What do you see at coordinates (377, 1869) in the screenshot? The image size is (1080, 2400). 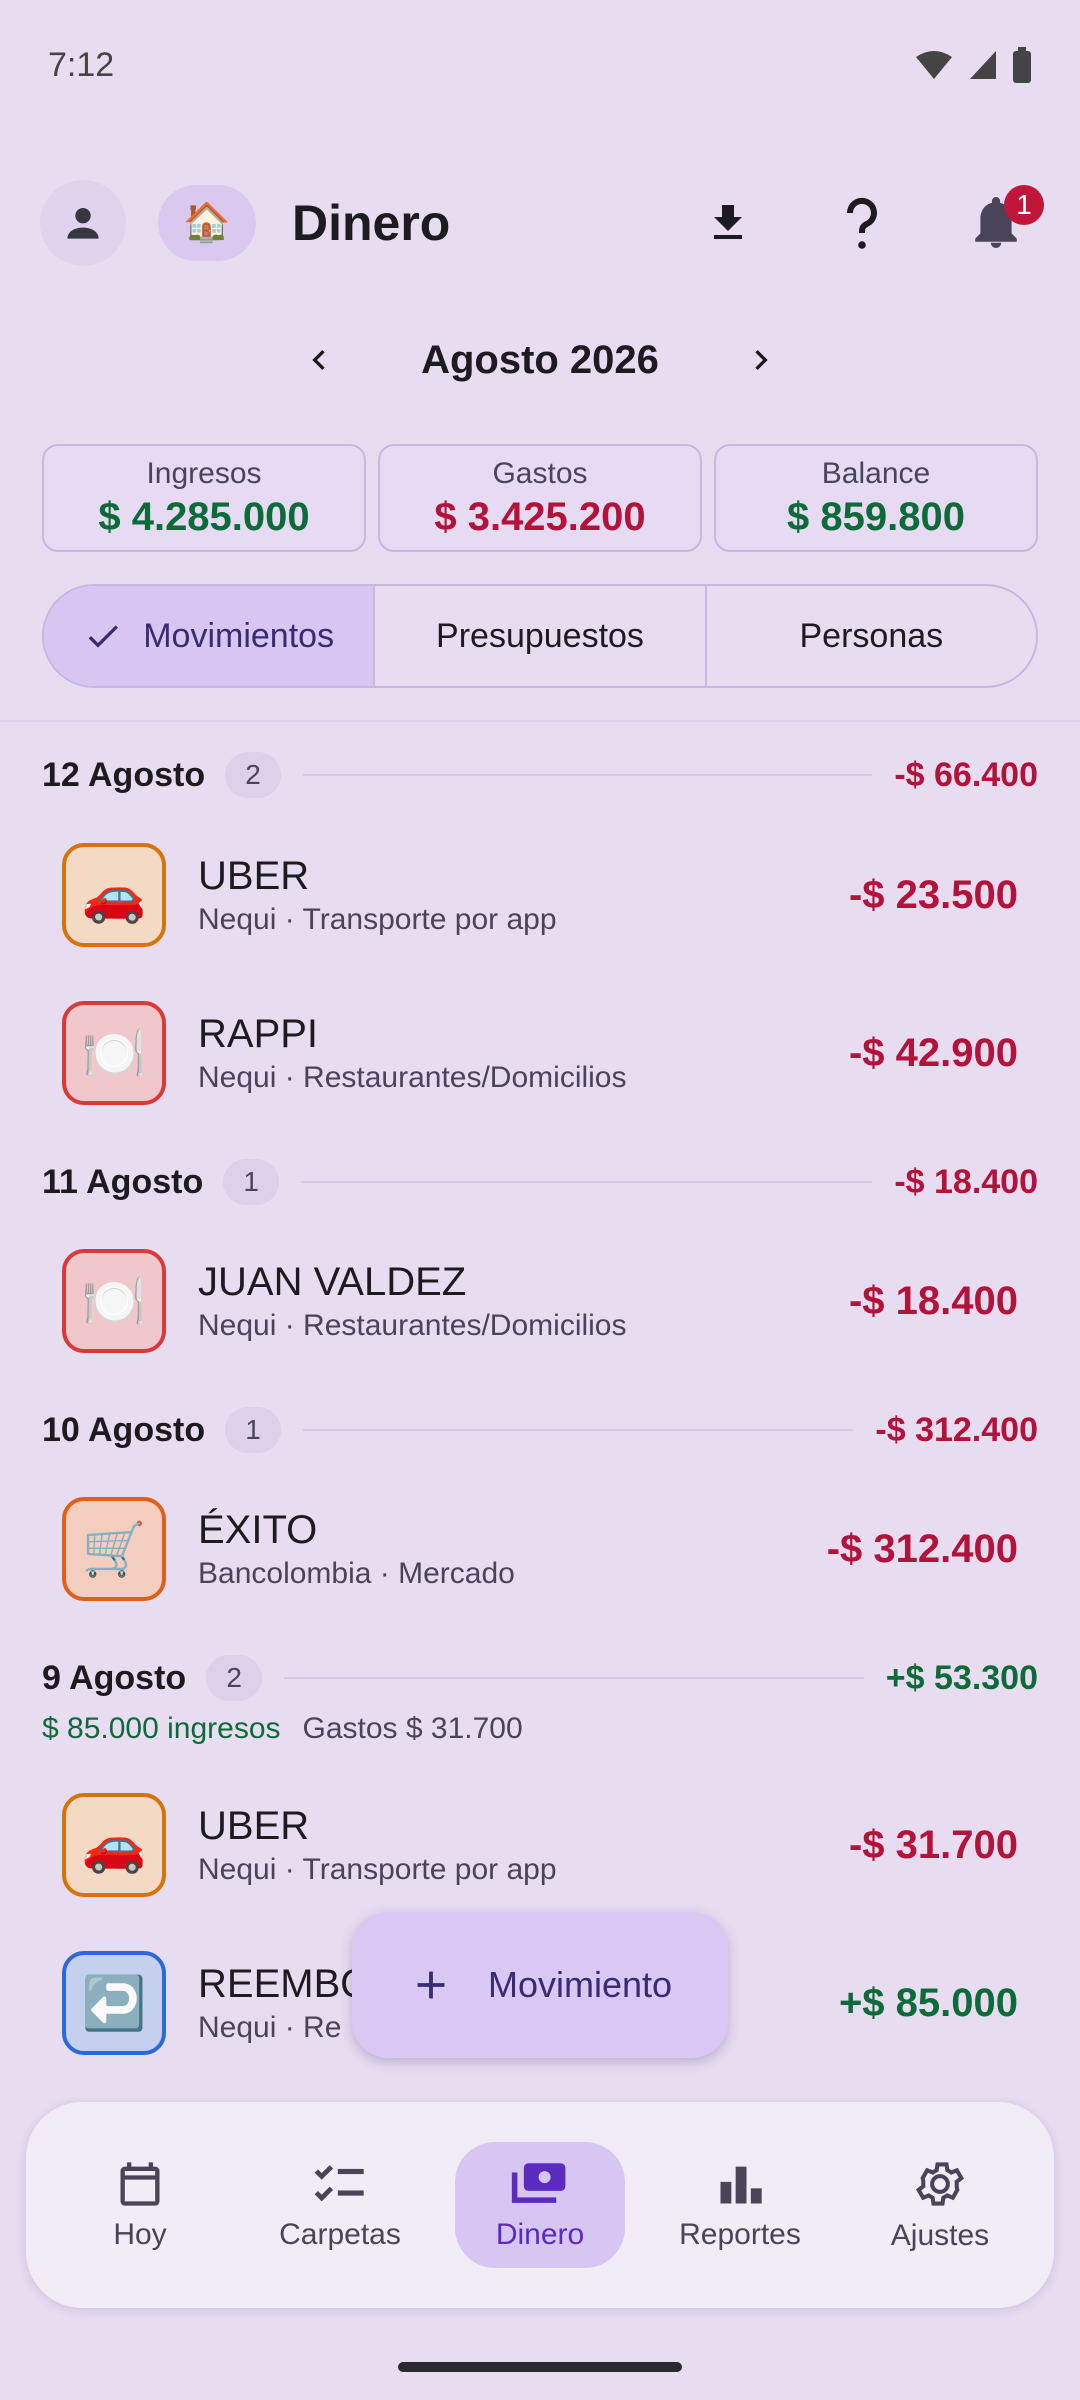 I see `transaction-subtitle: Nequi · Transporte por app` at bounding box center [377, 1869].